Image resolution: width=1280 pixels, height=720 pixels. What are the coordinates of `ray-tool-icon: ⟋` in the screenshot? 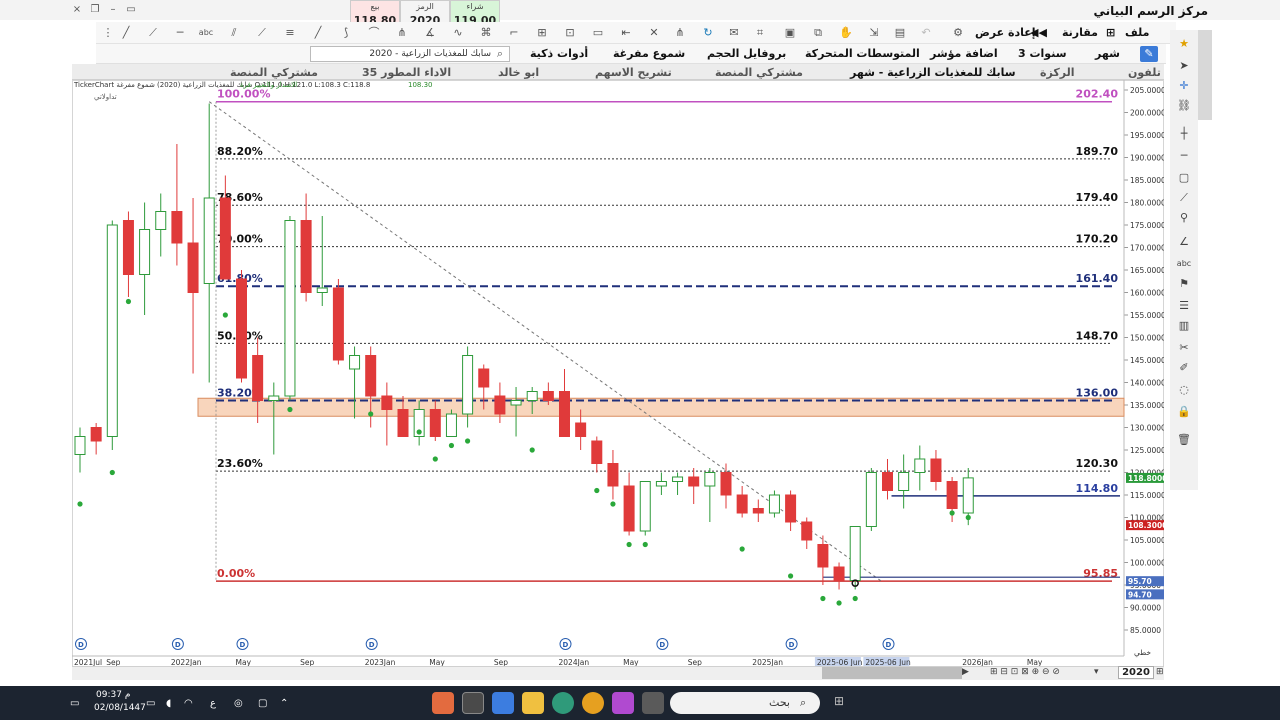 It's located at (153, 33).